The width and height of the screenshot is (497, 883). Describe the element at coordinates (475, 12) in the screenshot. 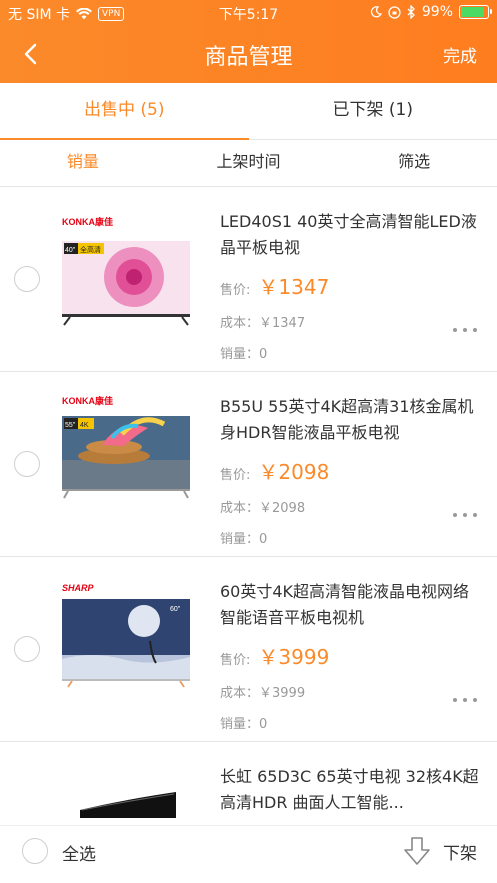

I see `battery-icon` at that location.